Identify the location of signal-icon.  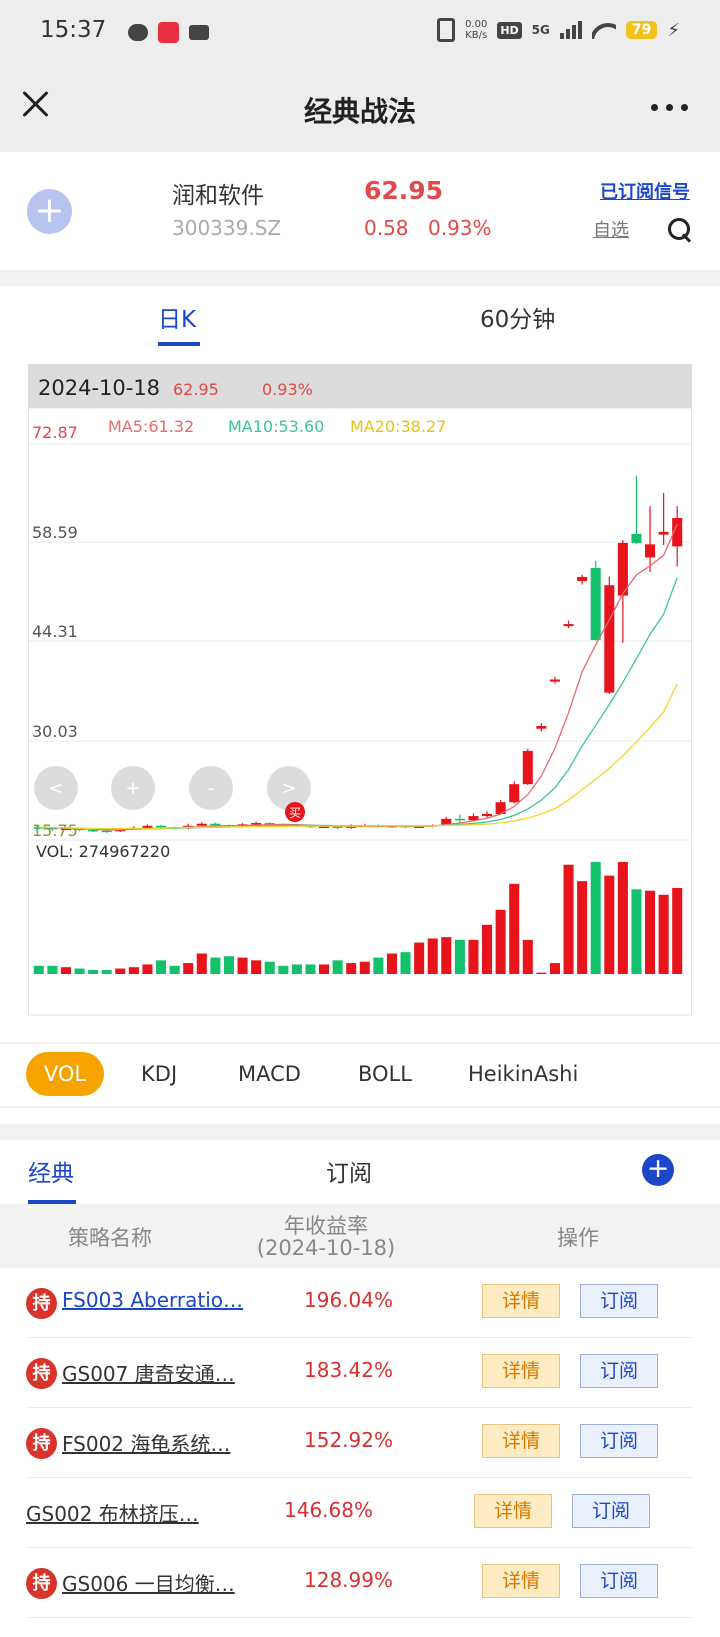
(570, 30).